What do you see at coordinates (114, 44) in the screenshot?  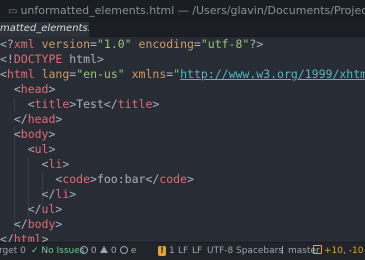 I see `code-string: "1.0"` at bounding box center [114, 44].